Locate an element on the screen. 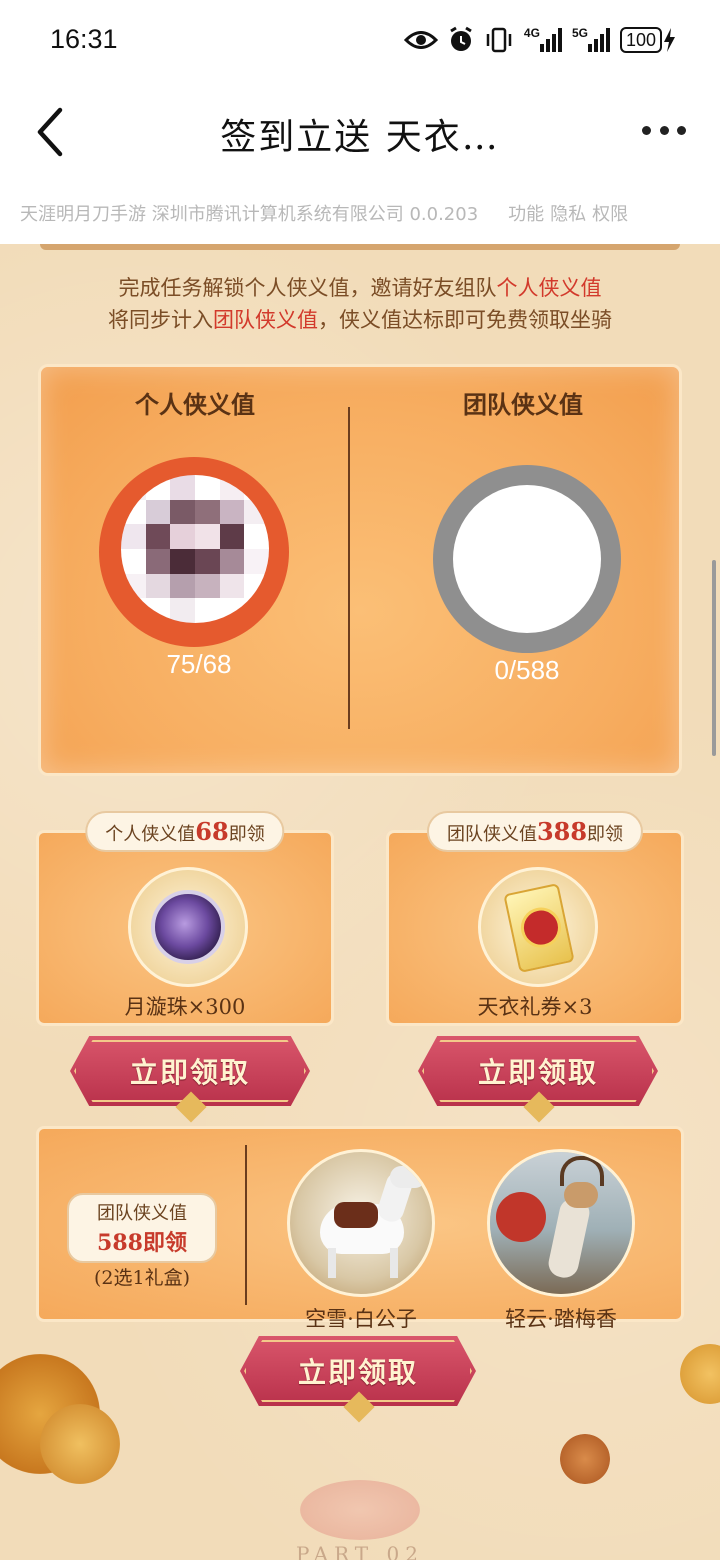  more-button is located at coordinates (664, 130).